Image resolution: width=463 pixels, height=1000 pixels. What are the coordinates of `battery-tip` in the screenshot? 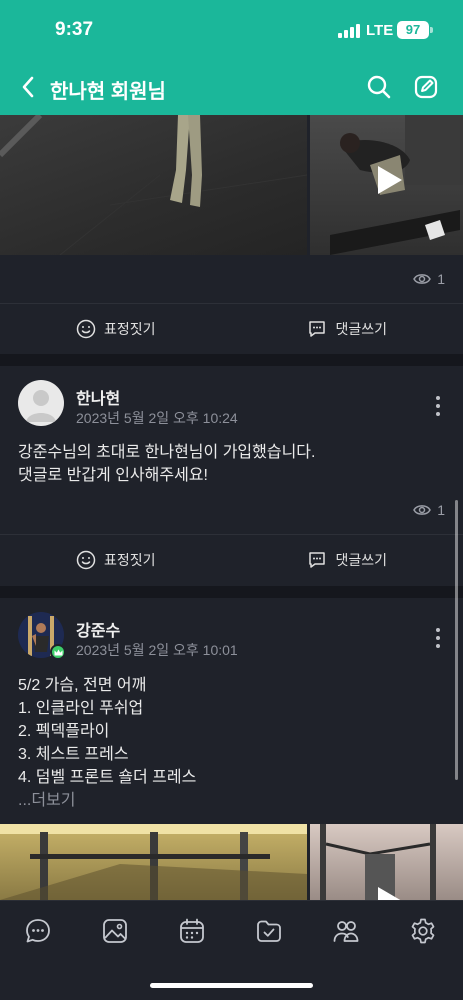 It's located at (431, 30).